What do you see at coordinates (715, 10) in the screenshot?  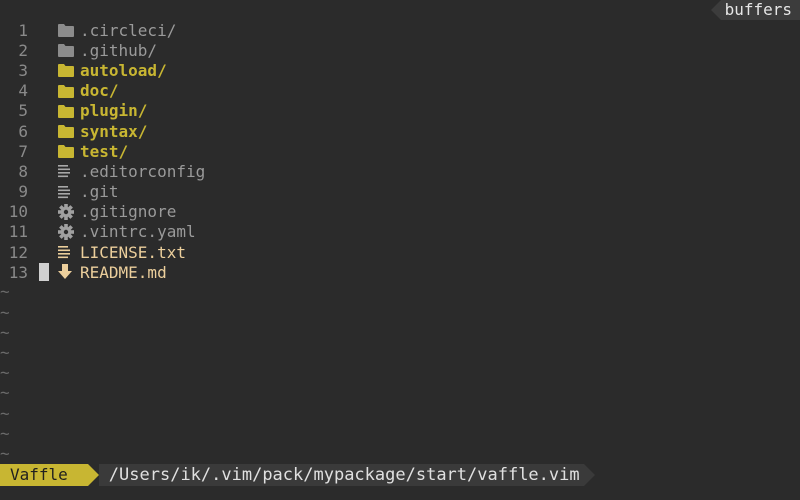 I see `tabline-separator` at bounding box center [715, 10].